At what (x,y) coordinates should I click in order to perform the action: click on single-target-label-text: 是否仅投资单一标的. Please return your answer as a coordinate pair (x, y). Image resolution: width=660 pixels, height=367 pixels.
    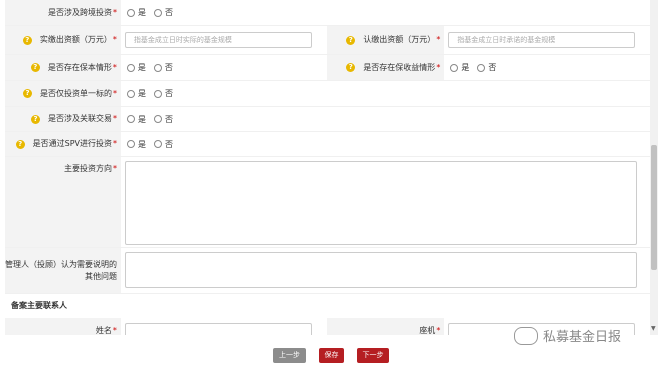
    Looking at the image, I should click on (76, 93).